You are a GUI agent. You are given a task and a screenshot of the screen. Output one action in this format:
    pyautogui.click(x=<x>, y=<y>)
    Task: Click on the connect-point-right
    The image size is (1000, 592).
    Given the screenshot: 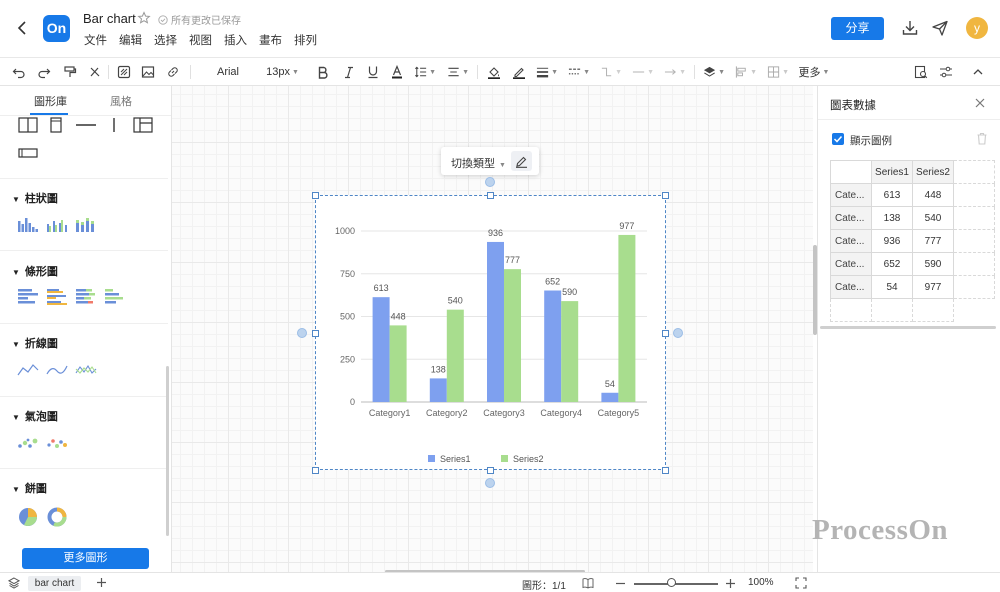 What is the action you would take?
    pyautogui.click(x=678, y=333)
    